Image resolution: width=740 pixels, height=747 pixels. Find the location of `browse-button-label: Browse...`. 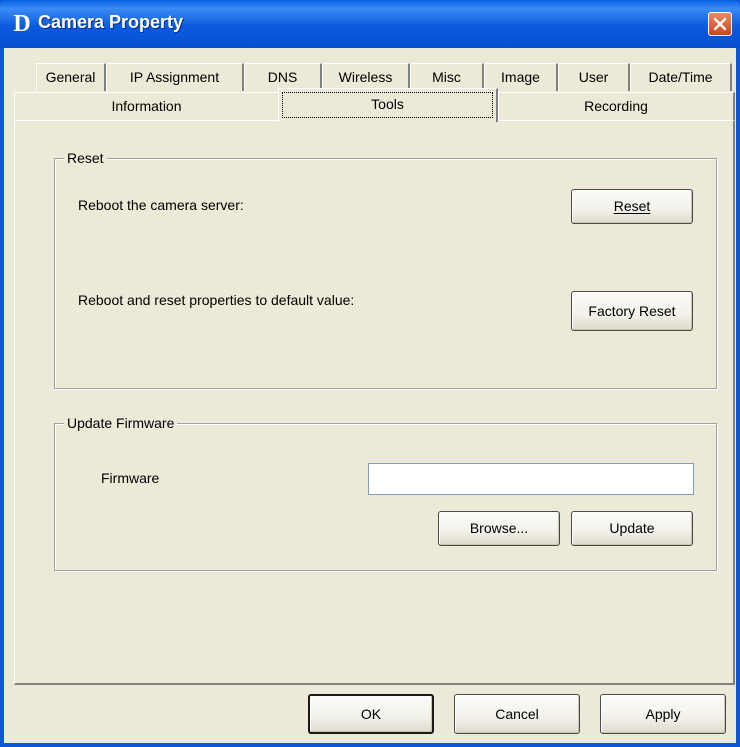

browse-button-label: Browse... is located at coordinates (499, 528).